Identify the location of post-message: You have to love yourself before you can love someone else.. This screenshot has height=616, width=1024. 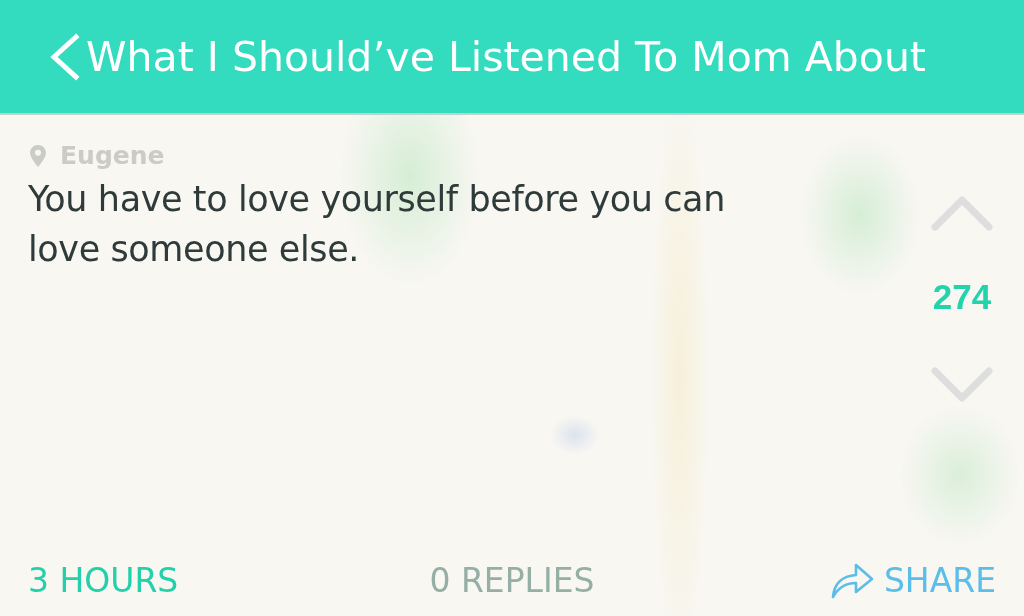
(377, 224).